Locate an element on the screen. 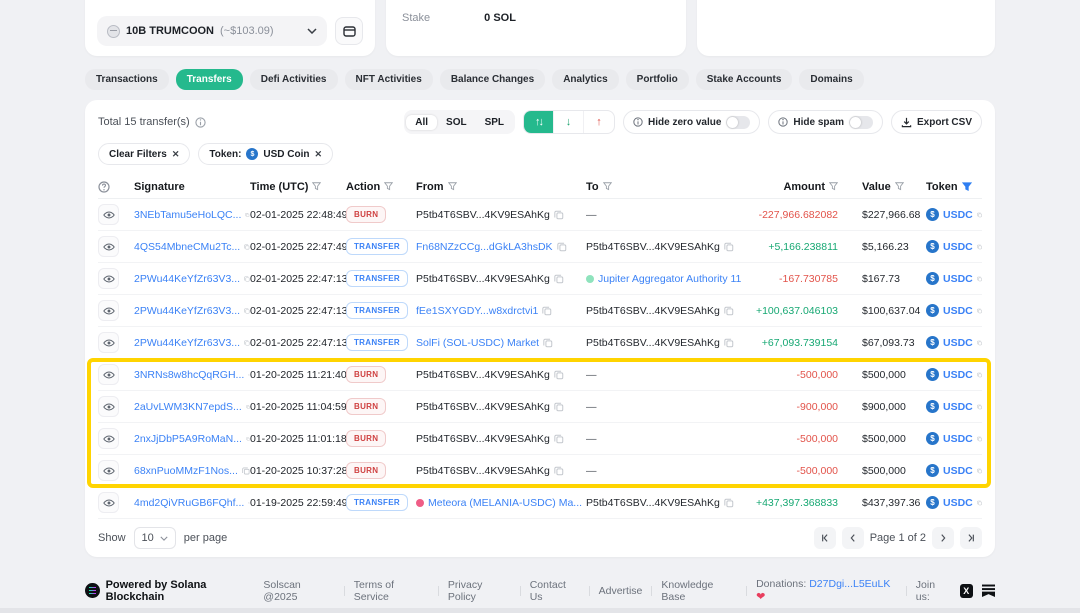 The width and height of the screenshot is (1080, 613). tab-domains: Domains is located at coordinates (831, 79).